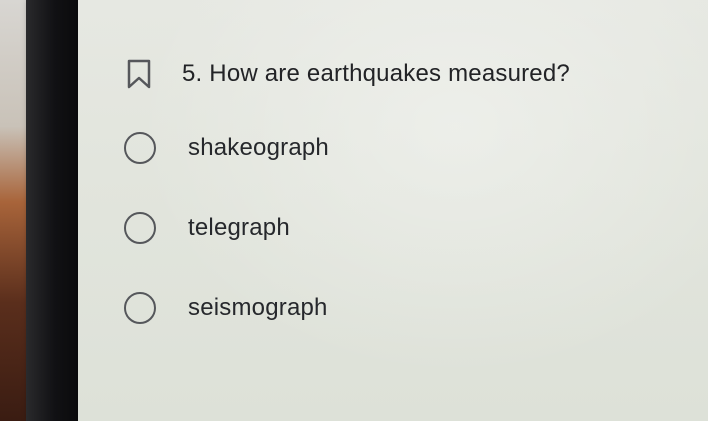 This screenshot has width=708, height=421. I want to click on question-text: 5. How are earthquakes measured?, so click(376, 73).